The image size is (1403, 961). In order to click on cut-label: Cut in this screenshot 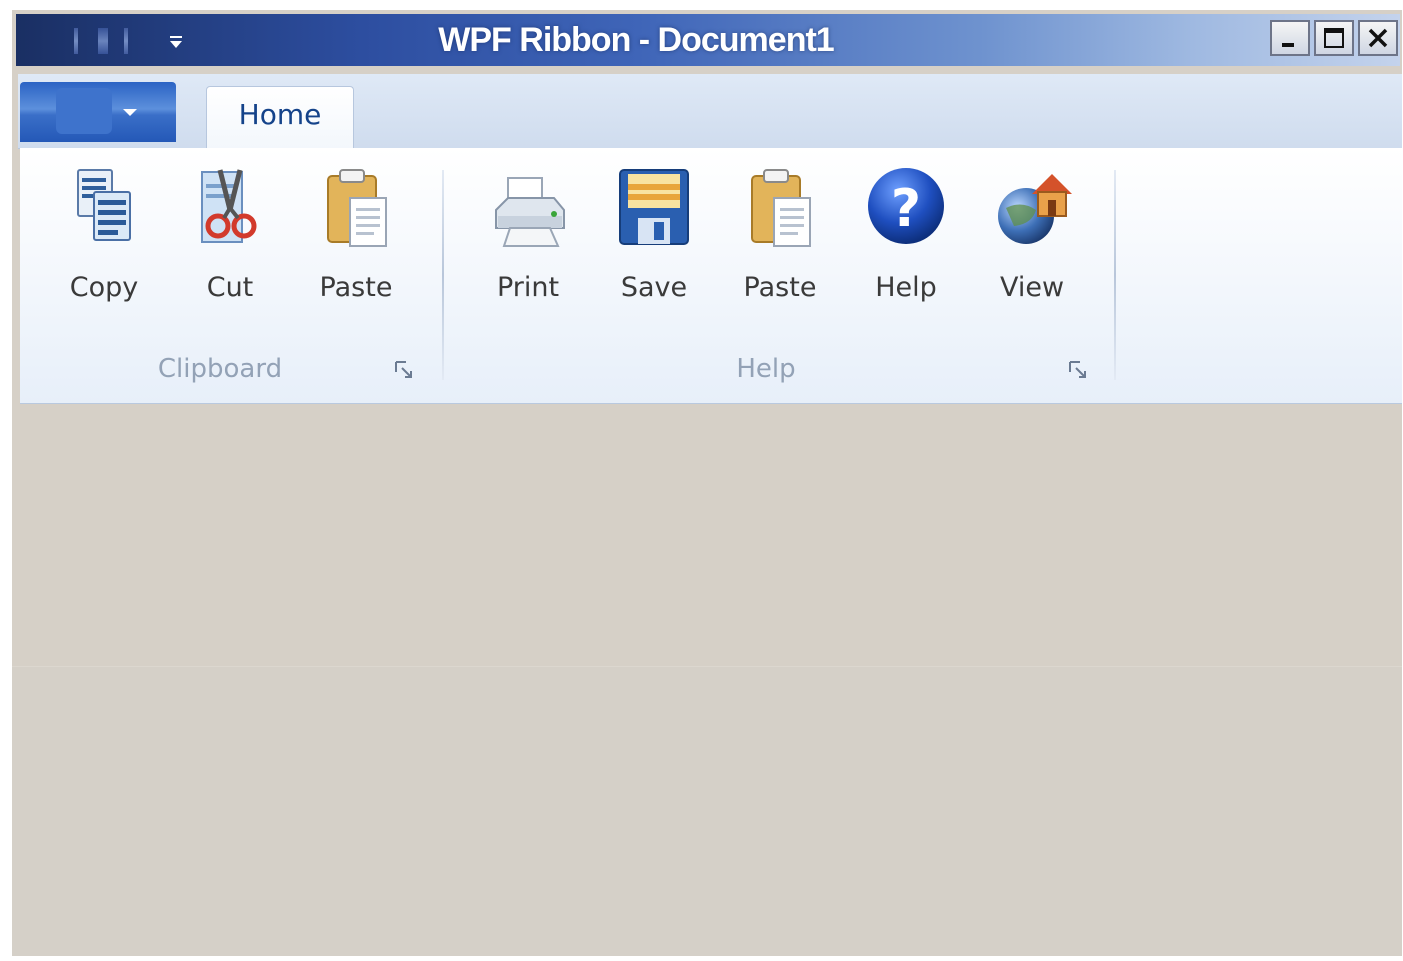, I will do `click(230, 287)`.